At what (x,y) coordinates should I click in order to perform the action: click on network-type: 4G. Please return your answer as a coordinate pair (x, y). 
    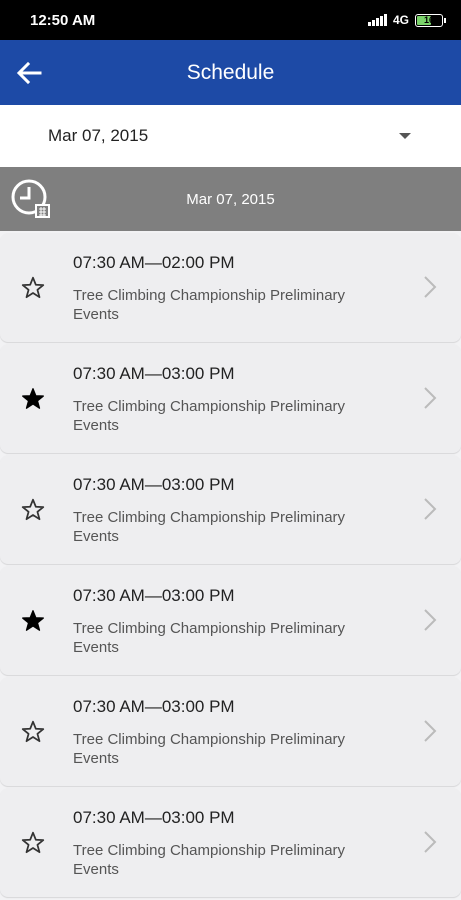
    Looking at the image, I should click on (400, 20).